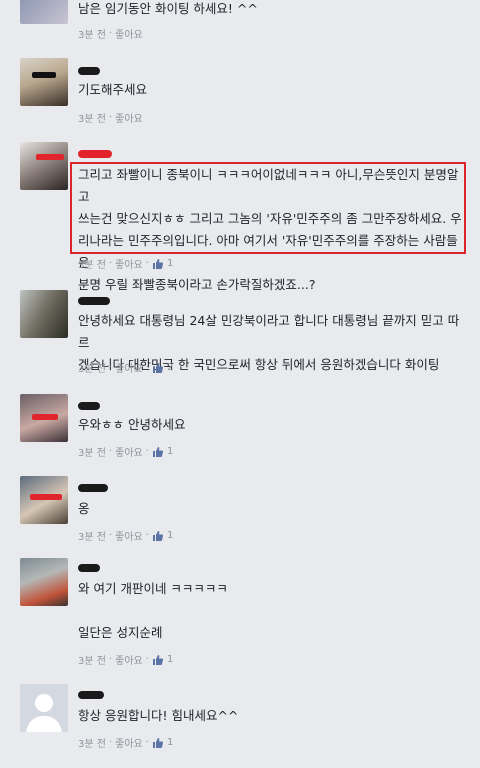 Image resolution: width=480 pixels, height=768 pixels. I want to click on comment-text-line: 분명 우릴 좌빨종북이라고 손가락질하겠죠...?, so click(197, 284).